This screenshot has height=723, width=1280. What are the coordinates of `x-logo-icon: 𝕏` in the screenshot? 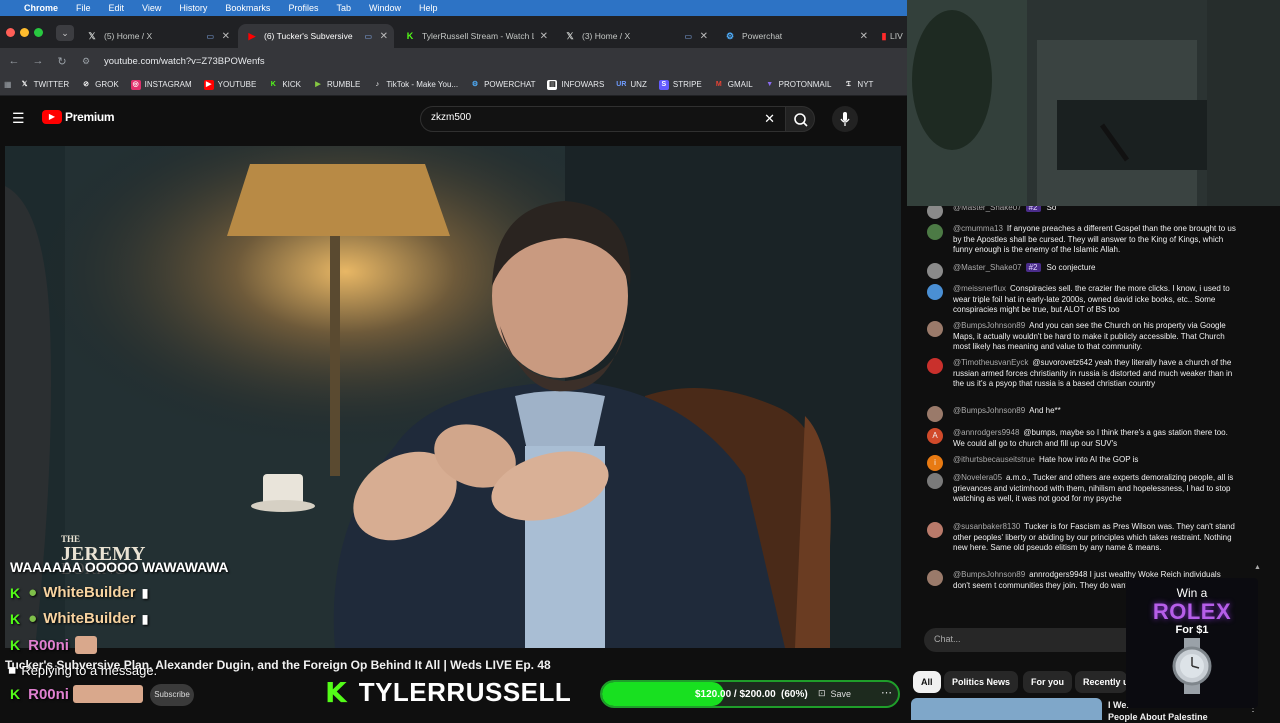 It's located at (570, 35).